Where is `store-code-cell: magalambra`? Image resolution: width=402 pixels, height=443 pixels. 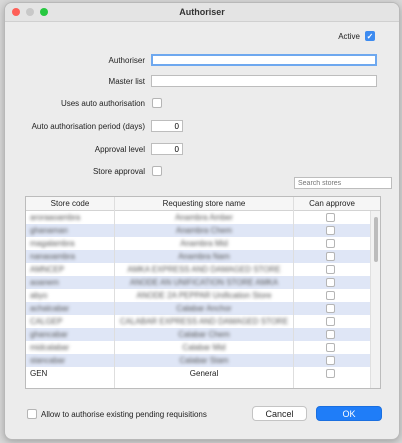
store-code-cell: magalambra is located at coordinates (52, 243).